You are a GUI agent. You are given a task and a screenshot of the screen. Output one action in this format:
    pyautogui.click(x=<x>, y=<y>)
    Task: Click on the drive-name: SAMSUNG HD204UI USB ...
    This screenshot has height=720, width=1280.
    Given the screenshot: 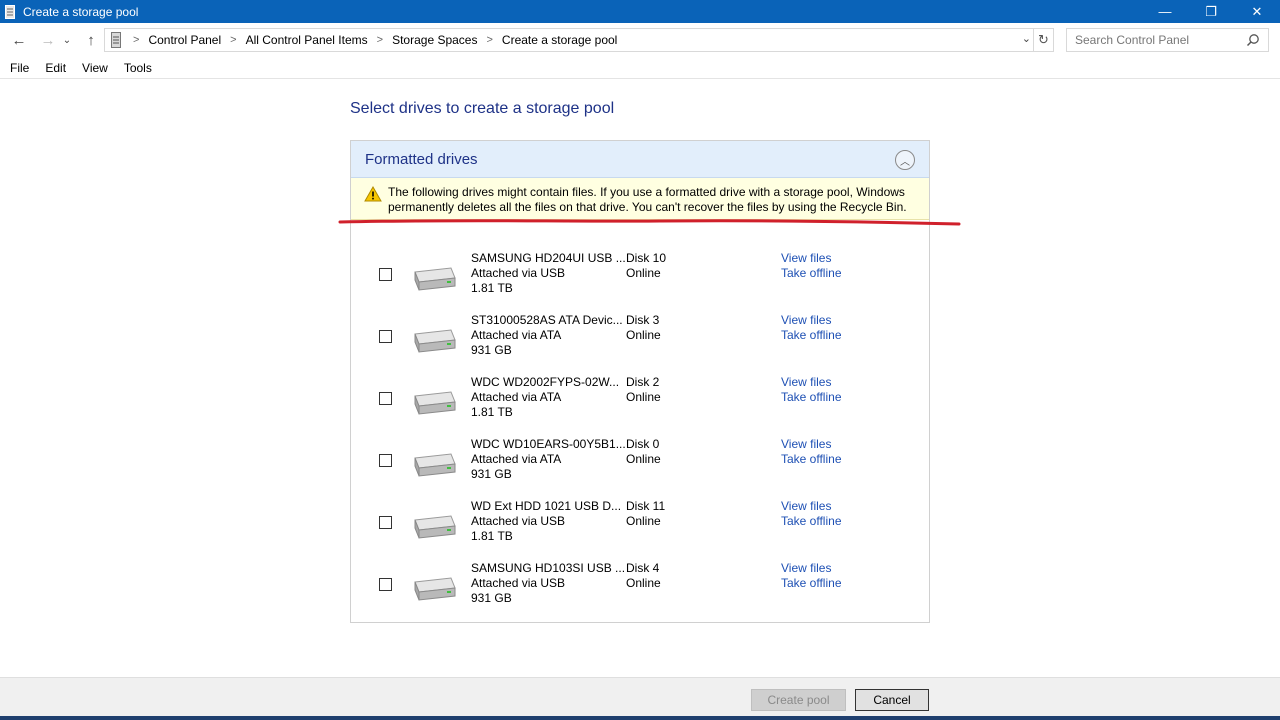 What is the action you would take?
    pyautogui.click(x=548, y=258)
    